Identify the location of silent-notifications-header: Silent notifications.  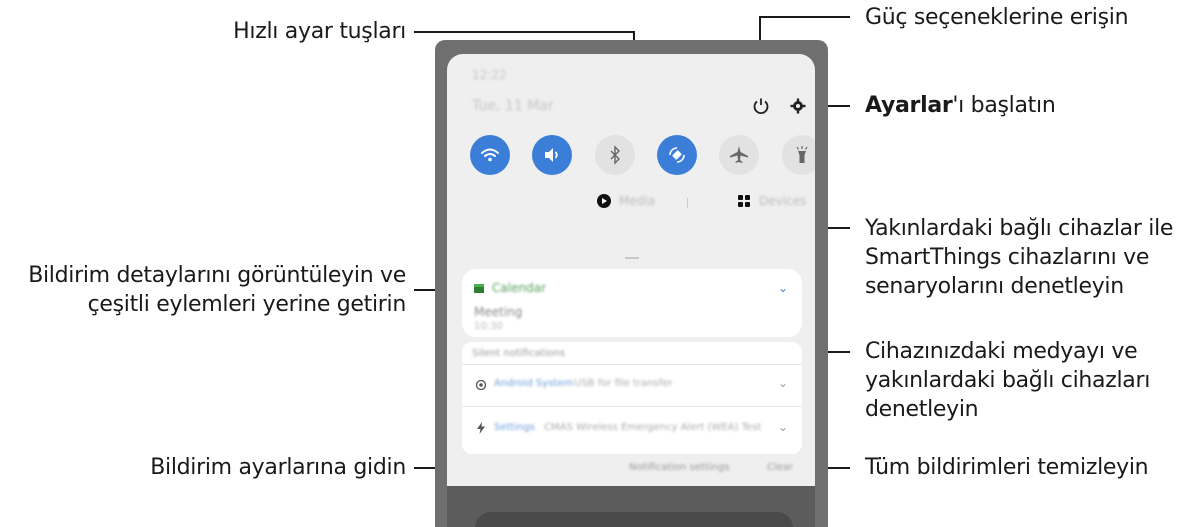
(518, 353).